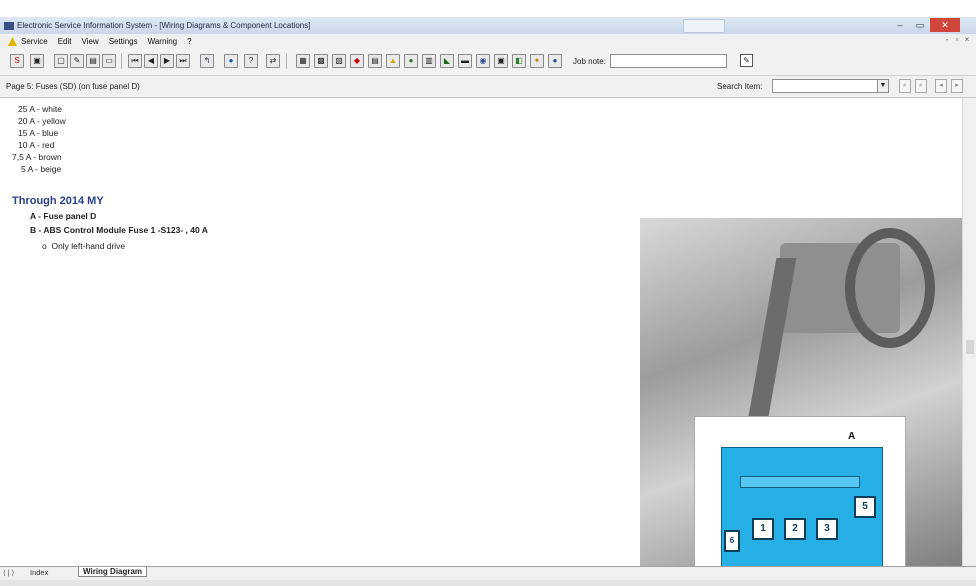 The height and width of the screenshot is (586, 976). I want to click on top-margin, so click(488, 8).